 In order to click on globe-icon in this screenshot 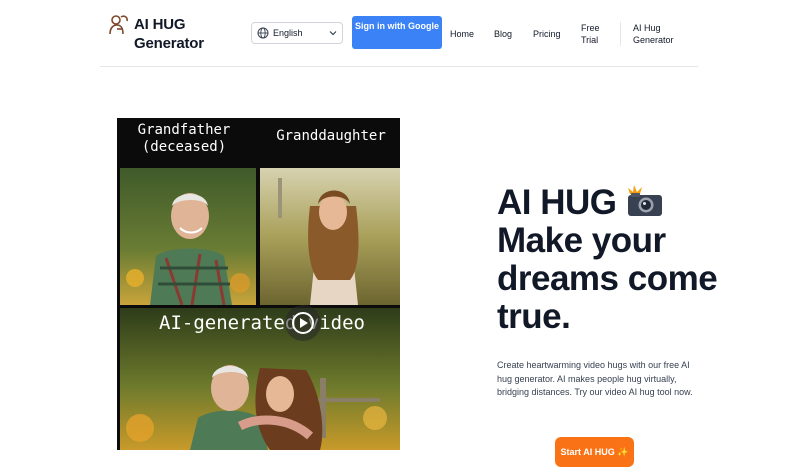, I will do `click(263, 33)`.